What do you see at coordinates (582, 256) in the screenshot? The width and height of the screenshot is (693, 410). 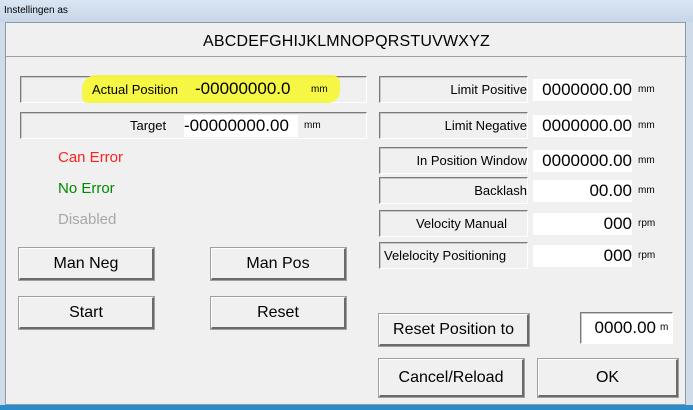 I see `velocity-positioning-input: 000` at bounding box center [582, 256].